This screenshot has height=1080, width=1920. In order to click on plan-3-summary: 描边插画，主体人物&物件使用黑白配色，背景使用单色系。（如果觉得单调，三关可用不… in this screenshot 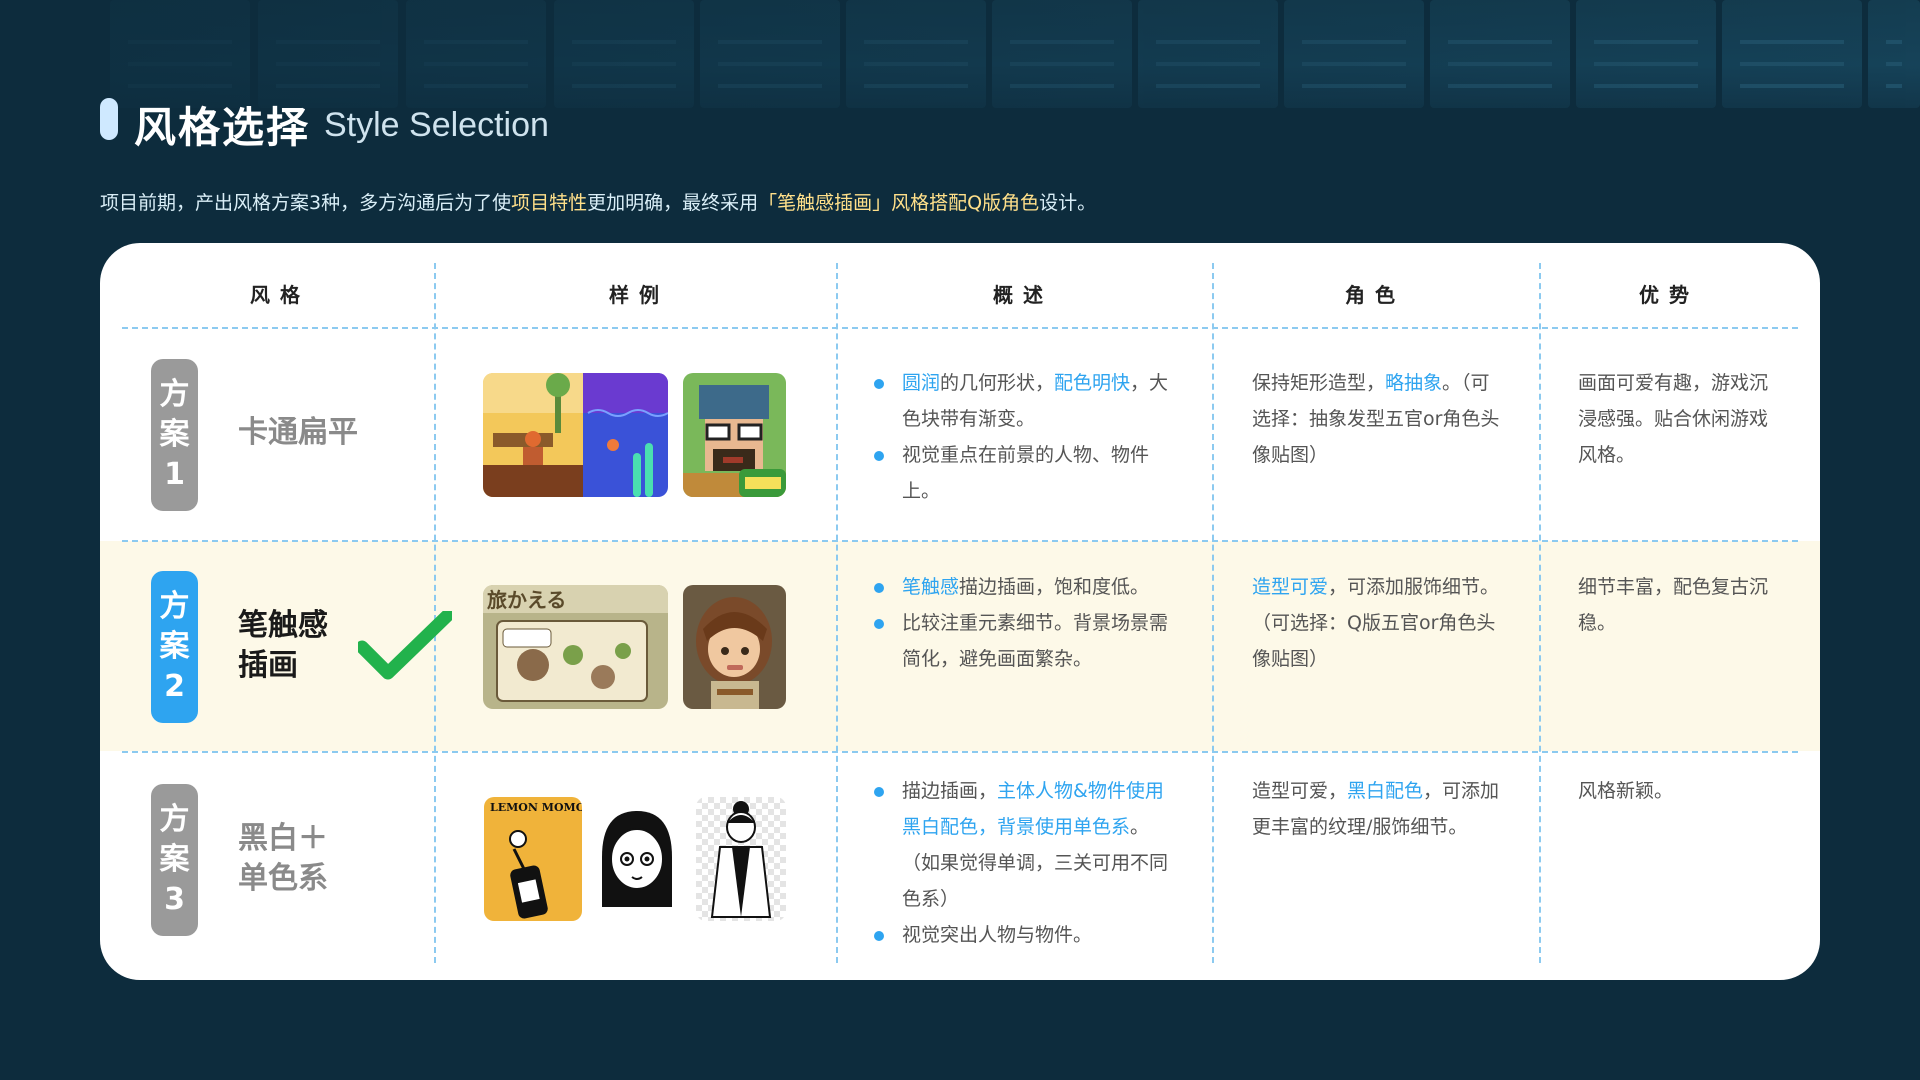, I will do `click(1022, 863)`.